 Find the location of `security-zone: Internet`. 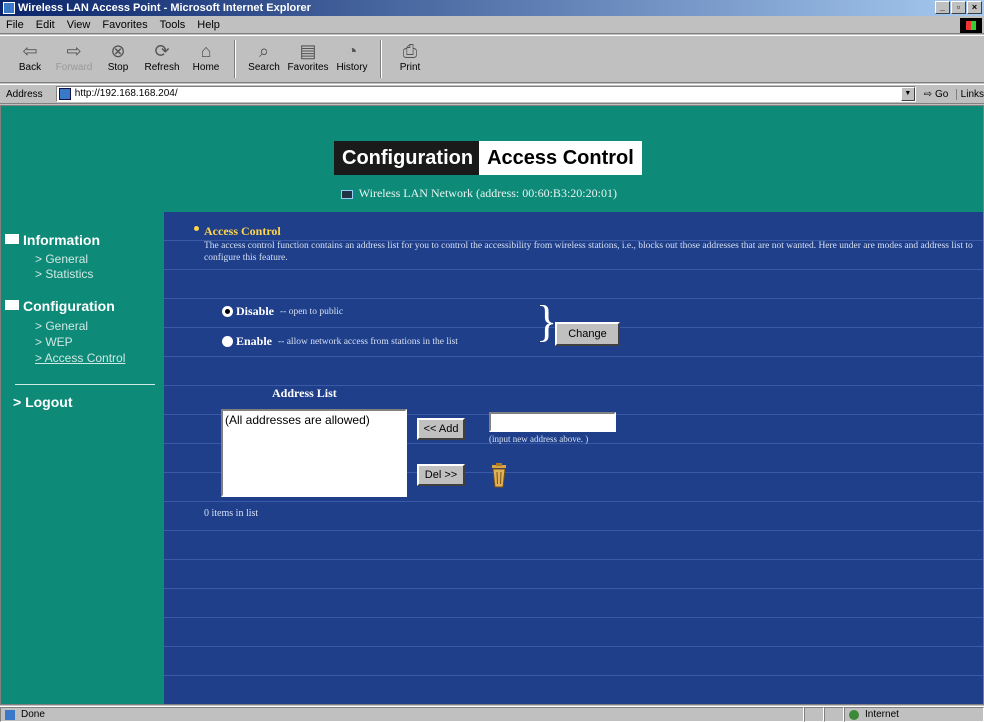

security-zone: Internet is located at coordinates (914, 714).